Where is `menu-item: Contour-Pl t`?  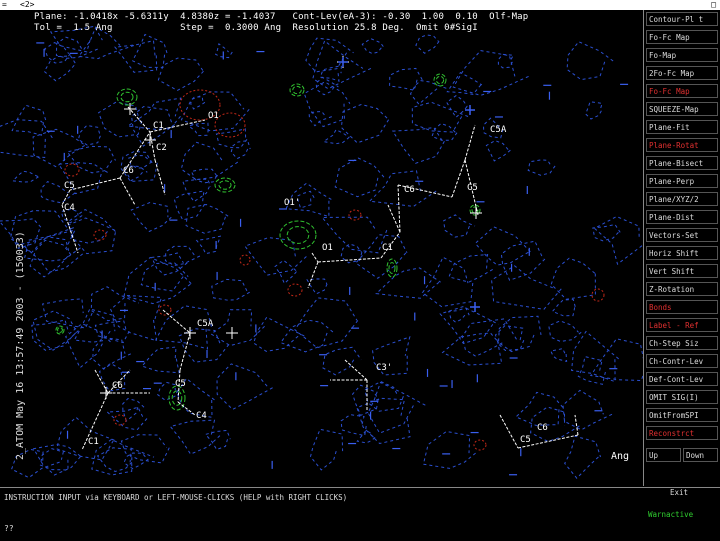
menu-item: Contour-Pl t is located at coordinates (682, 19).